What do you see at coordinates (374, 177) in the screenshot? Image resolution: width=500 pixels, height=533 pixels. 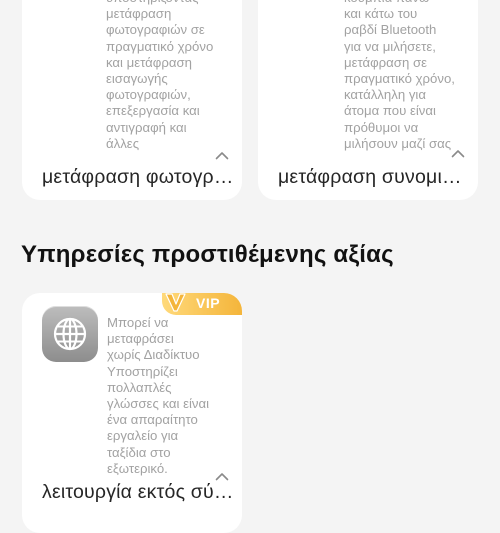 I see `card-title: μετάφραση συνομιλίας` at bounding box center [374, 177].